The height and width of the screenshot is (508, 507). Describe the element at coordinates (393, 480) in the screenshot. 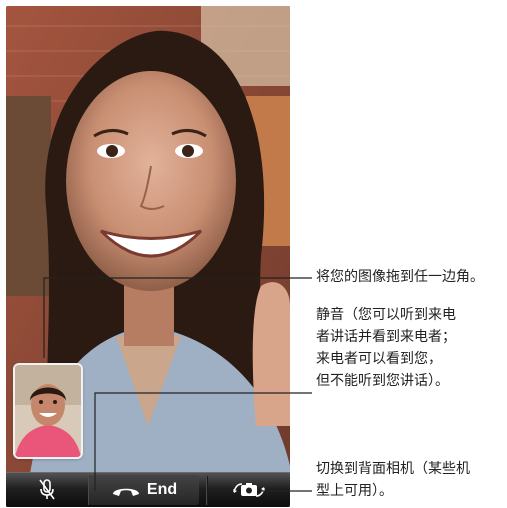

I see `switch-camera-callout: 切换到背面相机（某些机 型上可用）。` at that location.